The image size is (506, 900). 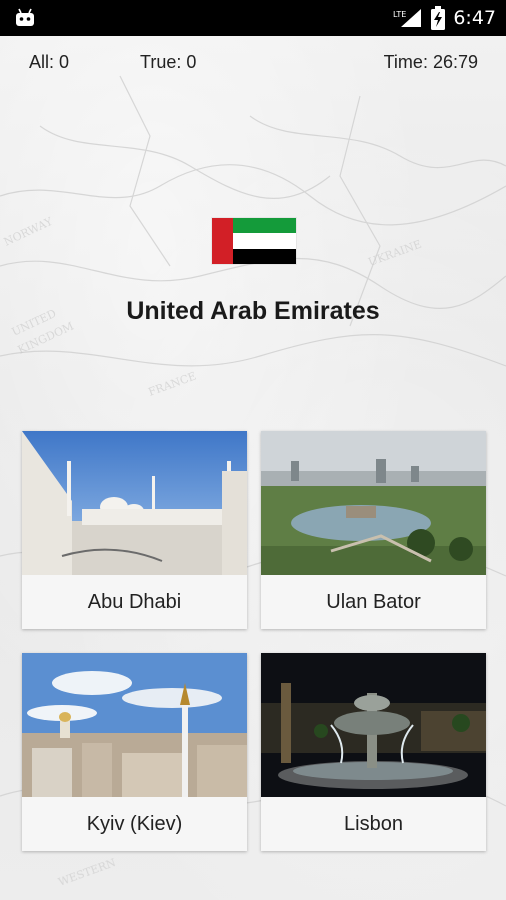 What do you see at coordinates (134, 823) in the screenshot?
I see `option-label: Kyiv (Kiev)` at bounding box center [134, 823].